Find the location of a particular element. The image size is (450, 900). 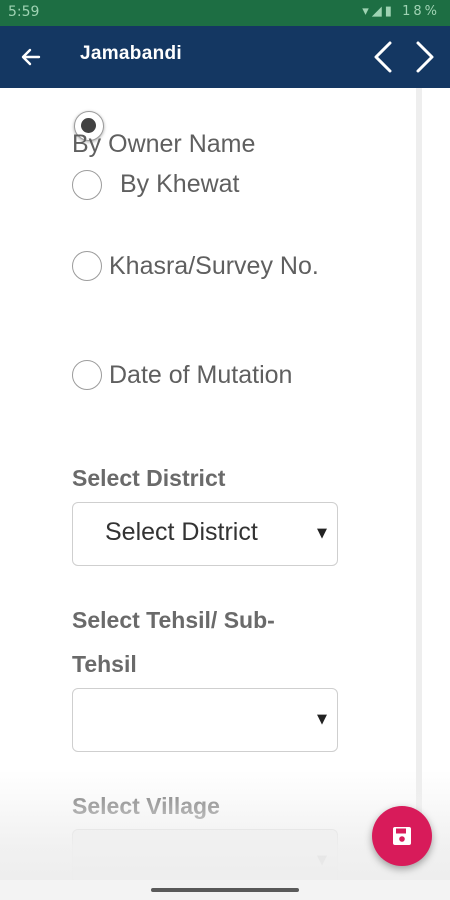

status-time: 5:59 is located at coordinates (24, 12).